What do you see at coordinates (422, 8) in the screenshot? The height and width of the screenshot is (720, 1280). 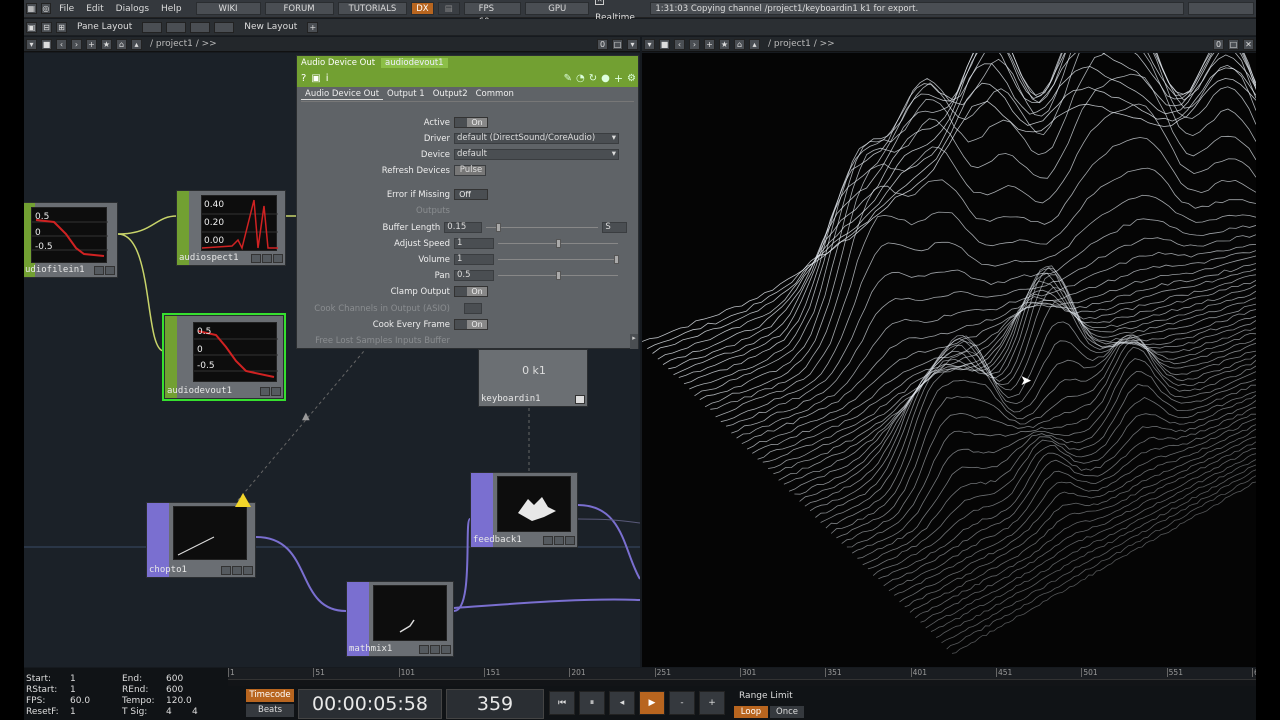 I see `dx-button: DX` at bounding box center [422, 8].